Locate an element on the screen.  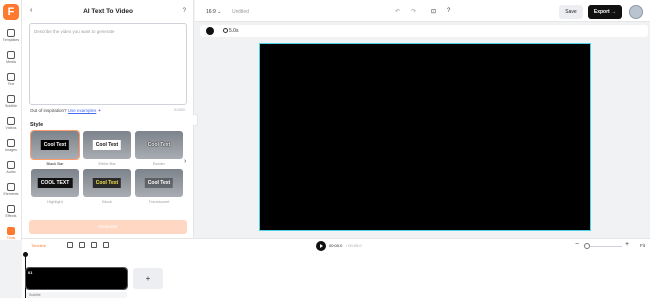
panel-title: AI Text To Video is located at coordinates (108, 11).